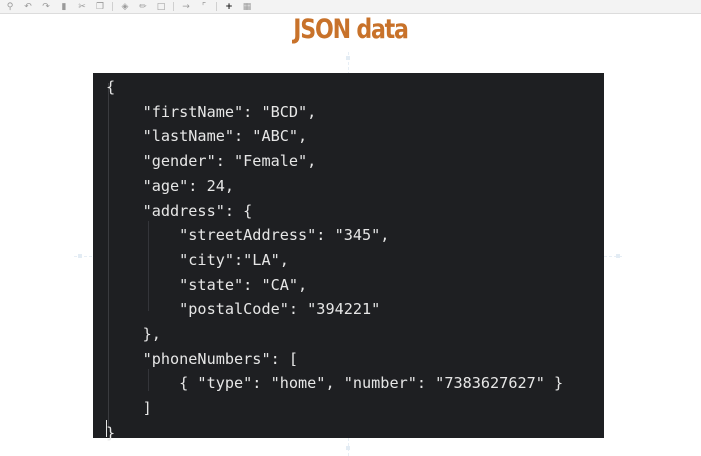 This screenshot has height=456, width=701. I want to click on code-line: "firstName": "BCD",, so click(211, 111).